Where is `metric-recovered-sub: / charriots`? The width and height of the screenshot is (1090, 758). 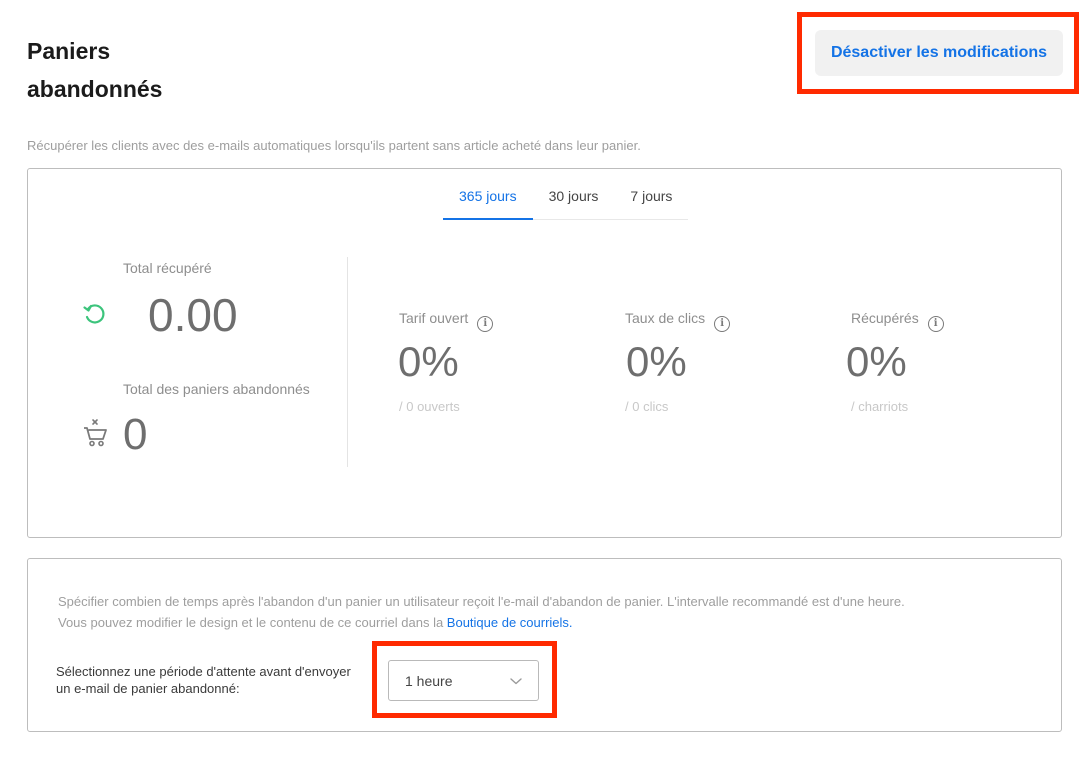
metric-recovered-sub: / charriots is located at coordinates (880, 406).